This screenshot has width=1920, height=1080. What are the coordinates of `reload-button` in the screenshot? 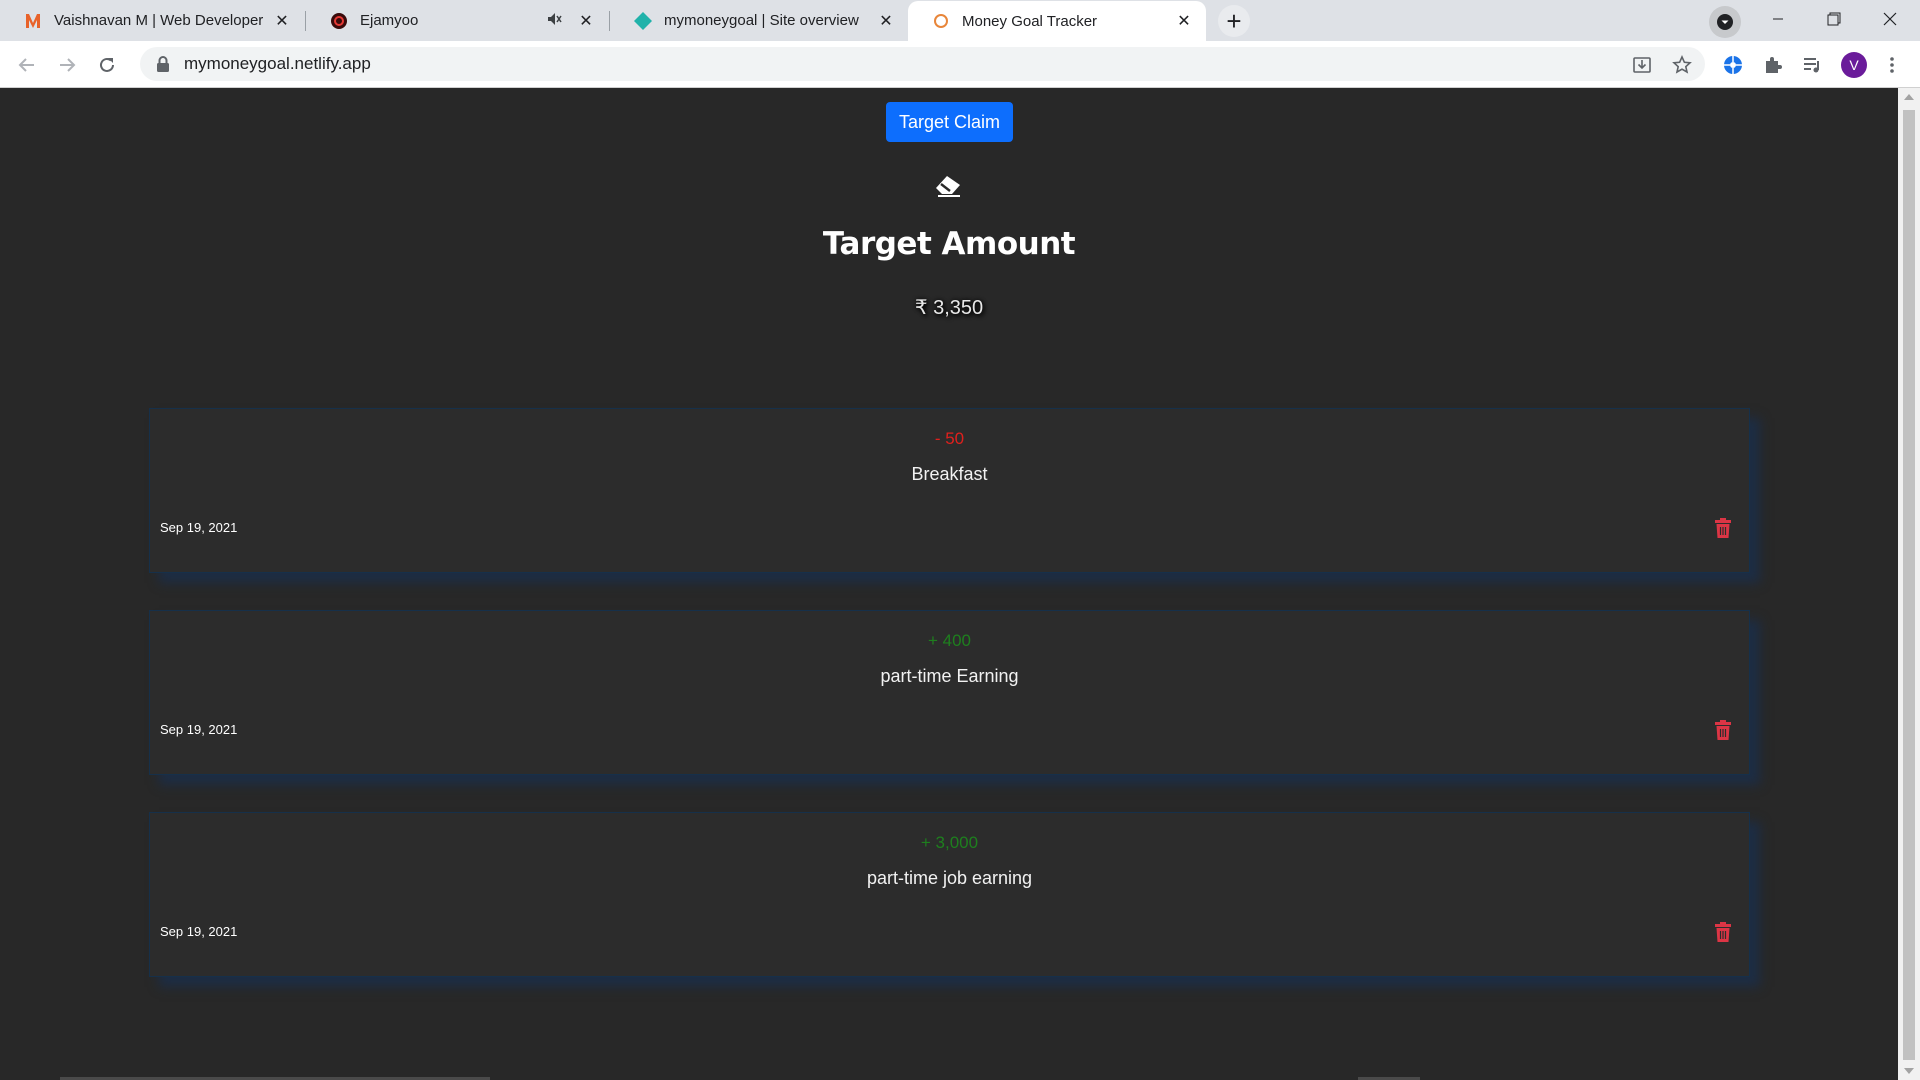 It's located at (107, 65).